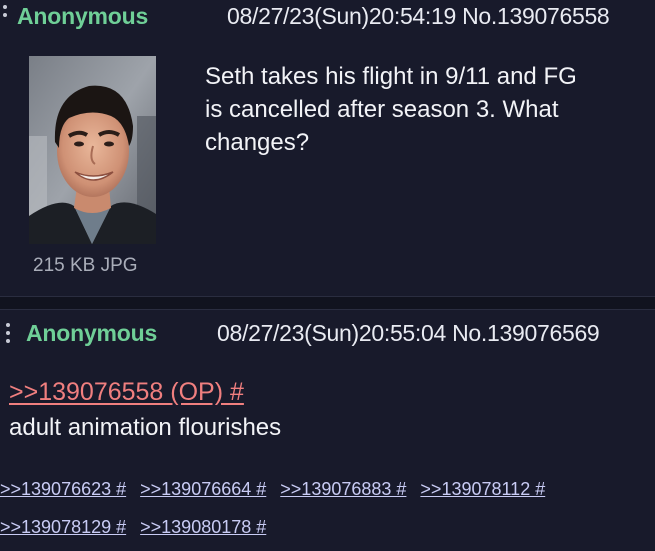  What do you see at coordinates (257, 142) in the screenshot?
I see `post-body-line: changes?` at bounding box center [257, 142].